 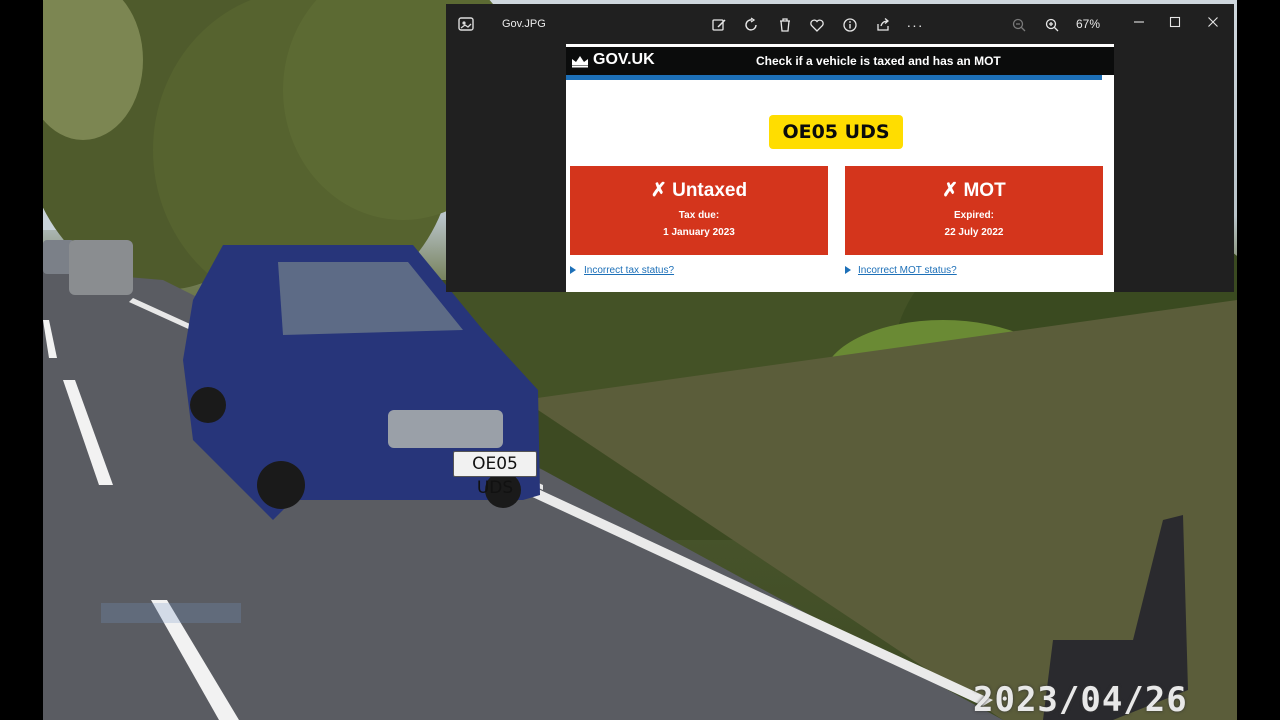 What do you see at coordinates (495, 474) in the screenshot?
I see `car-number-plate: OE05 UDS` at bounding box center [495, 474].